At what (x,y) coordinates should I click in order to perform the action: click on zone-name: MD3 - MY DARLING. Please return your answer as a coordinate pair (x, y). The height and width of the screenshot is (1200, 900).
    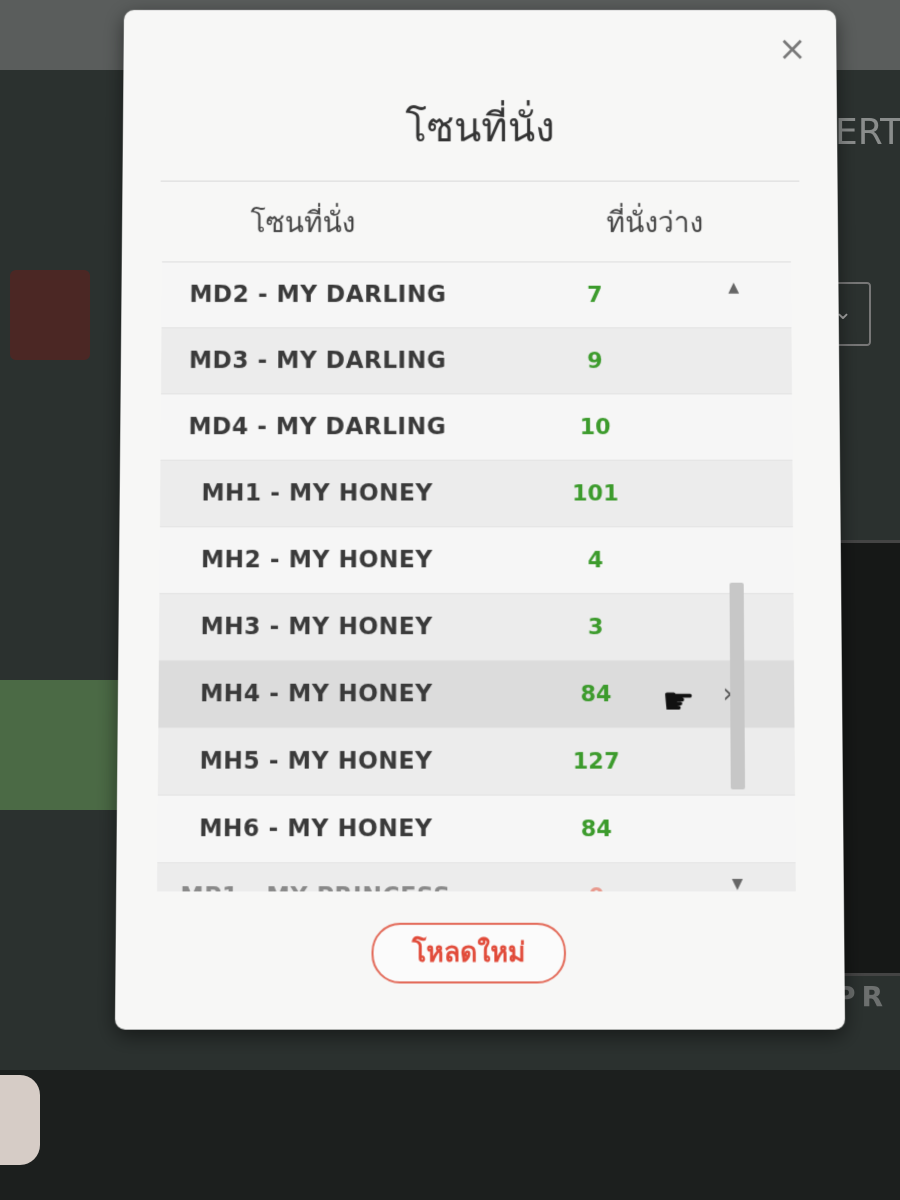
    Looking at the image, I should click on (317, 361).